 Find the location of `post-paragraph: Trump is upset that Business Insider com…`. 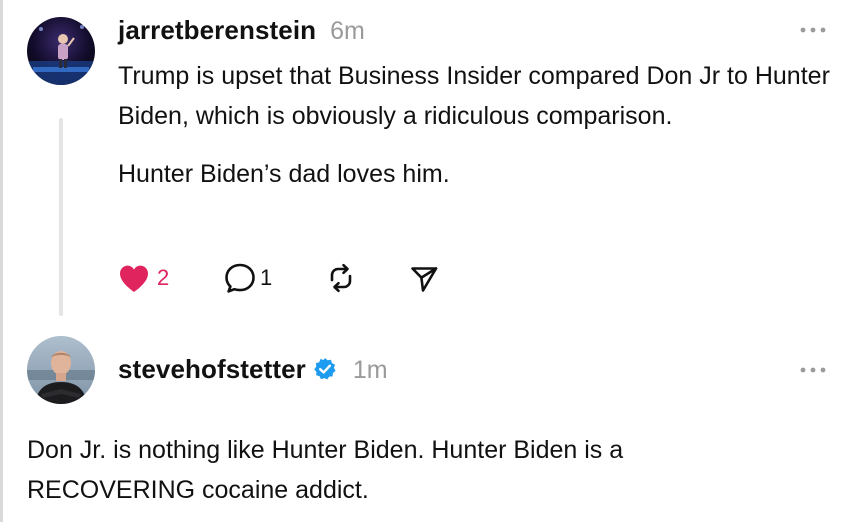

post-paragraph: Trump is upset that Business Insider com… is located at coordinates (474, 96).